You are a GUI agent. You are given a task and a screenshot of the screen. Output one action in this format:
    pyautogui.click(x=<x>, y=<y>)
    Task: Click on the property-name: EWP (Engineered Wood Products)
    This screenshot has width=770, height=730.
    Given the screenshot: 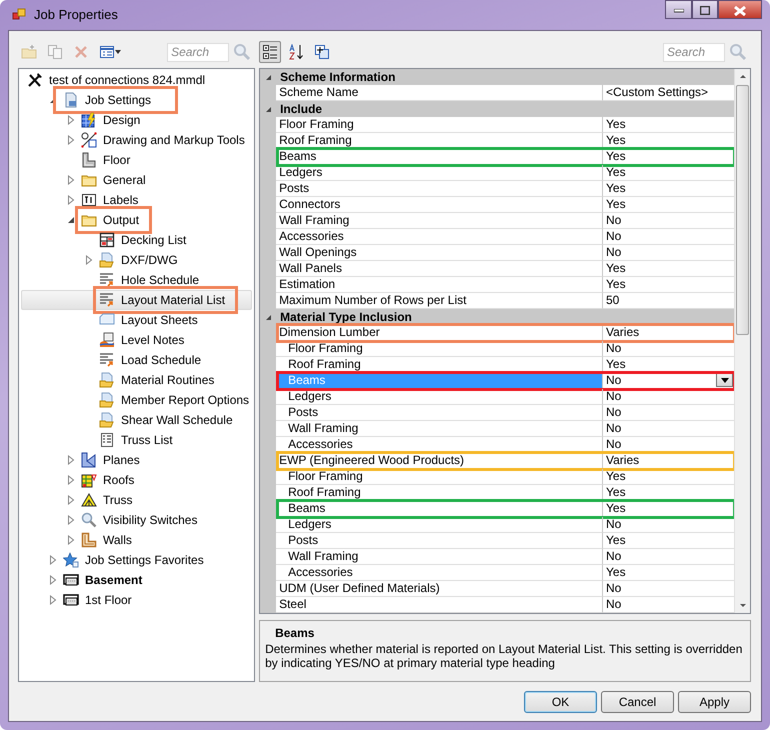 What is the action you would take?
    pyautogui.click(x=439, y=461)
    